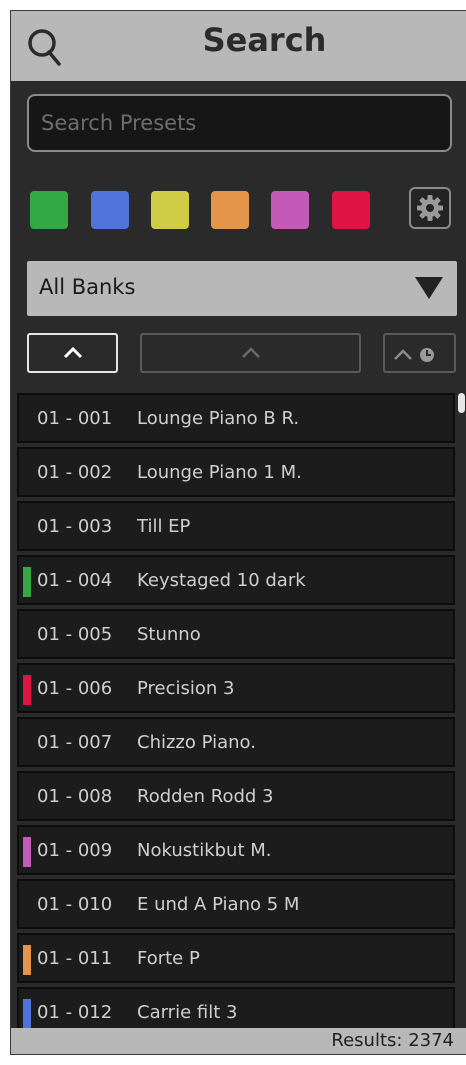 The width and height of the screenshot is (466, 1065). I want to click on preset-name: Precision 3, so click(186, 688).